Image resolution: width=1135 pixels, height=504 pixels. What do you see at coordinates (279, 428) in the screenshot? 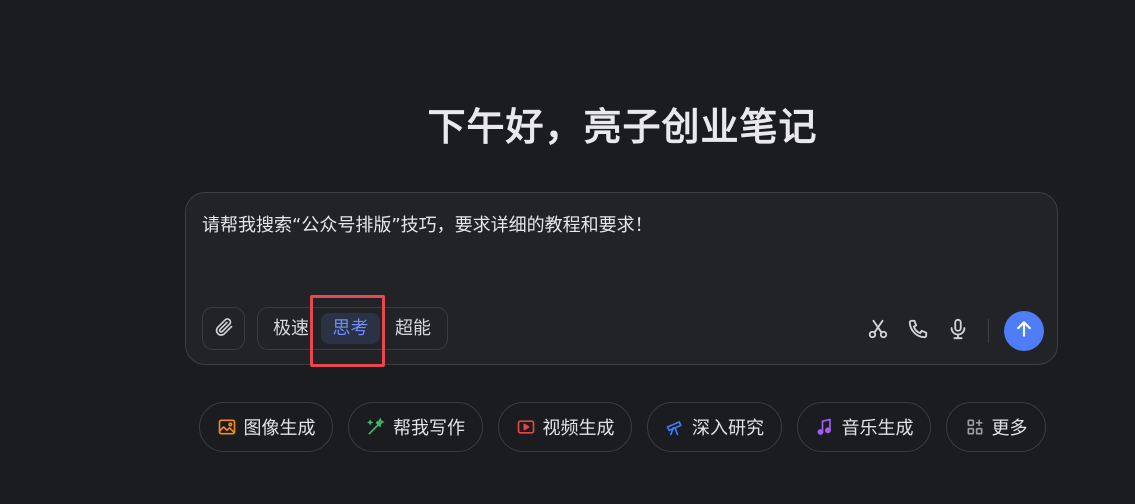
I see `chip-label: 图像生成` at bounding box center [279, 428].